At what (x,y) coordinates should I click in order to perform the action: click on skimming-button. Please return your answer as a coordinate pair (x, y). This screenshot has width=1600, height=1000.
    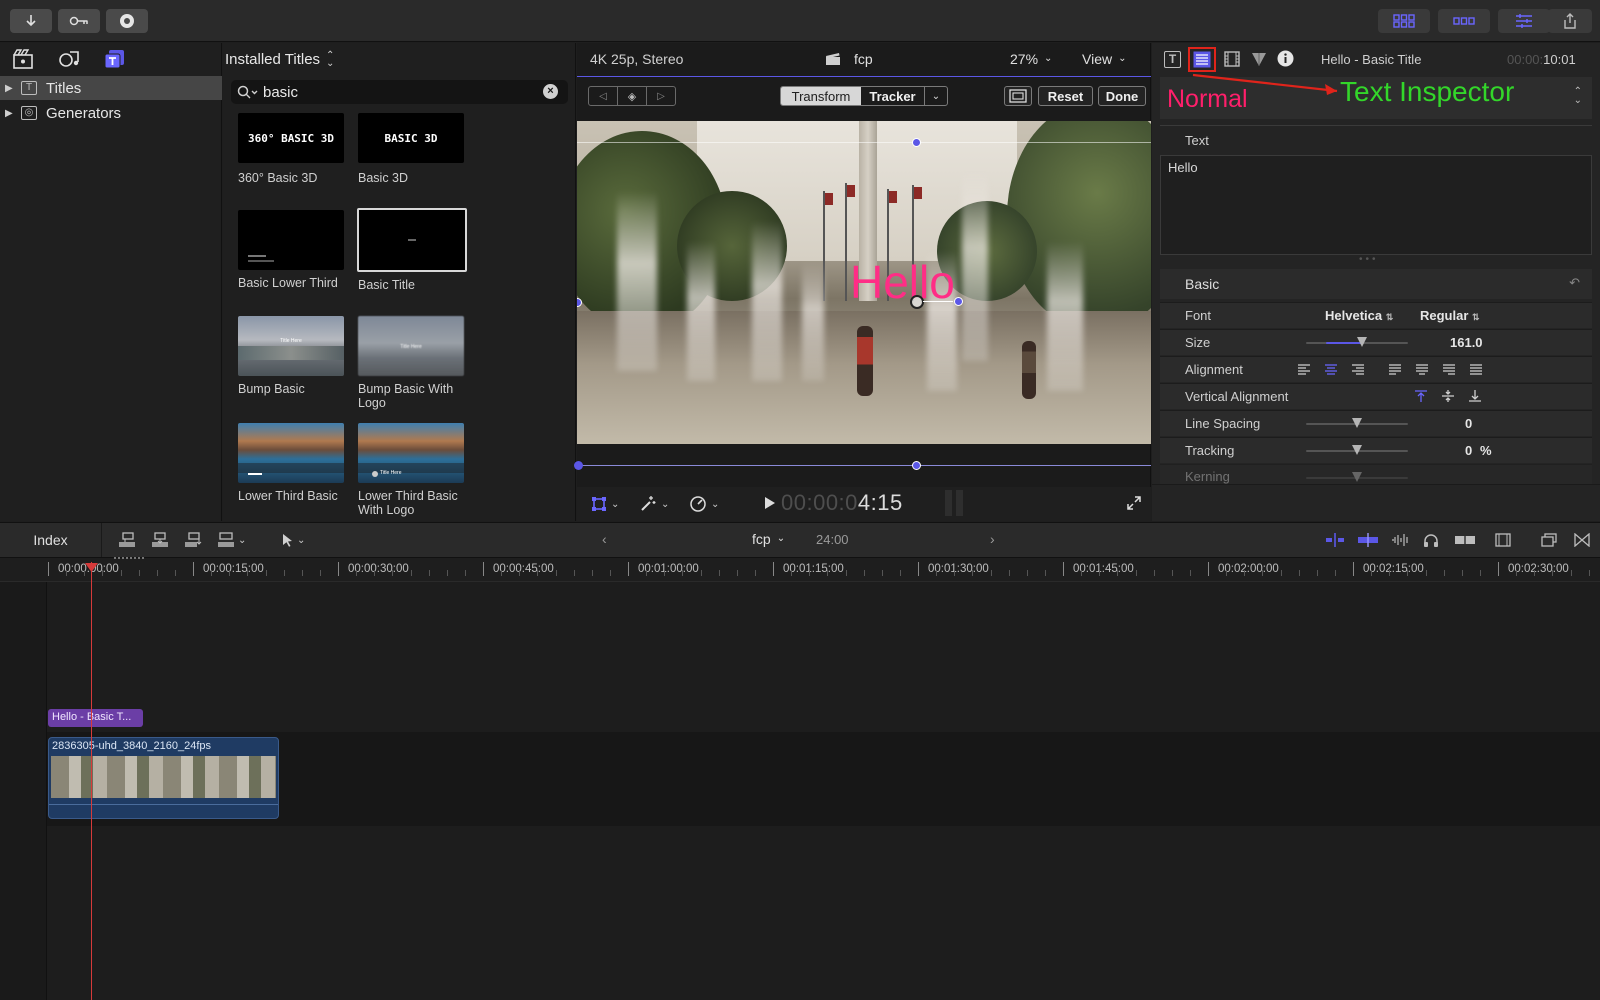
    Looking at the image, I should click on (1335, 540).